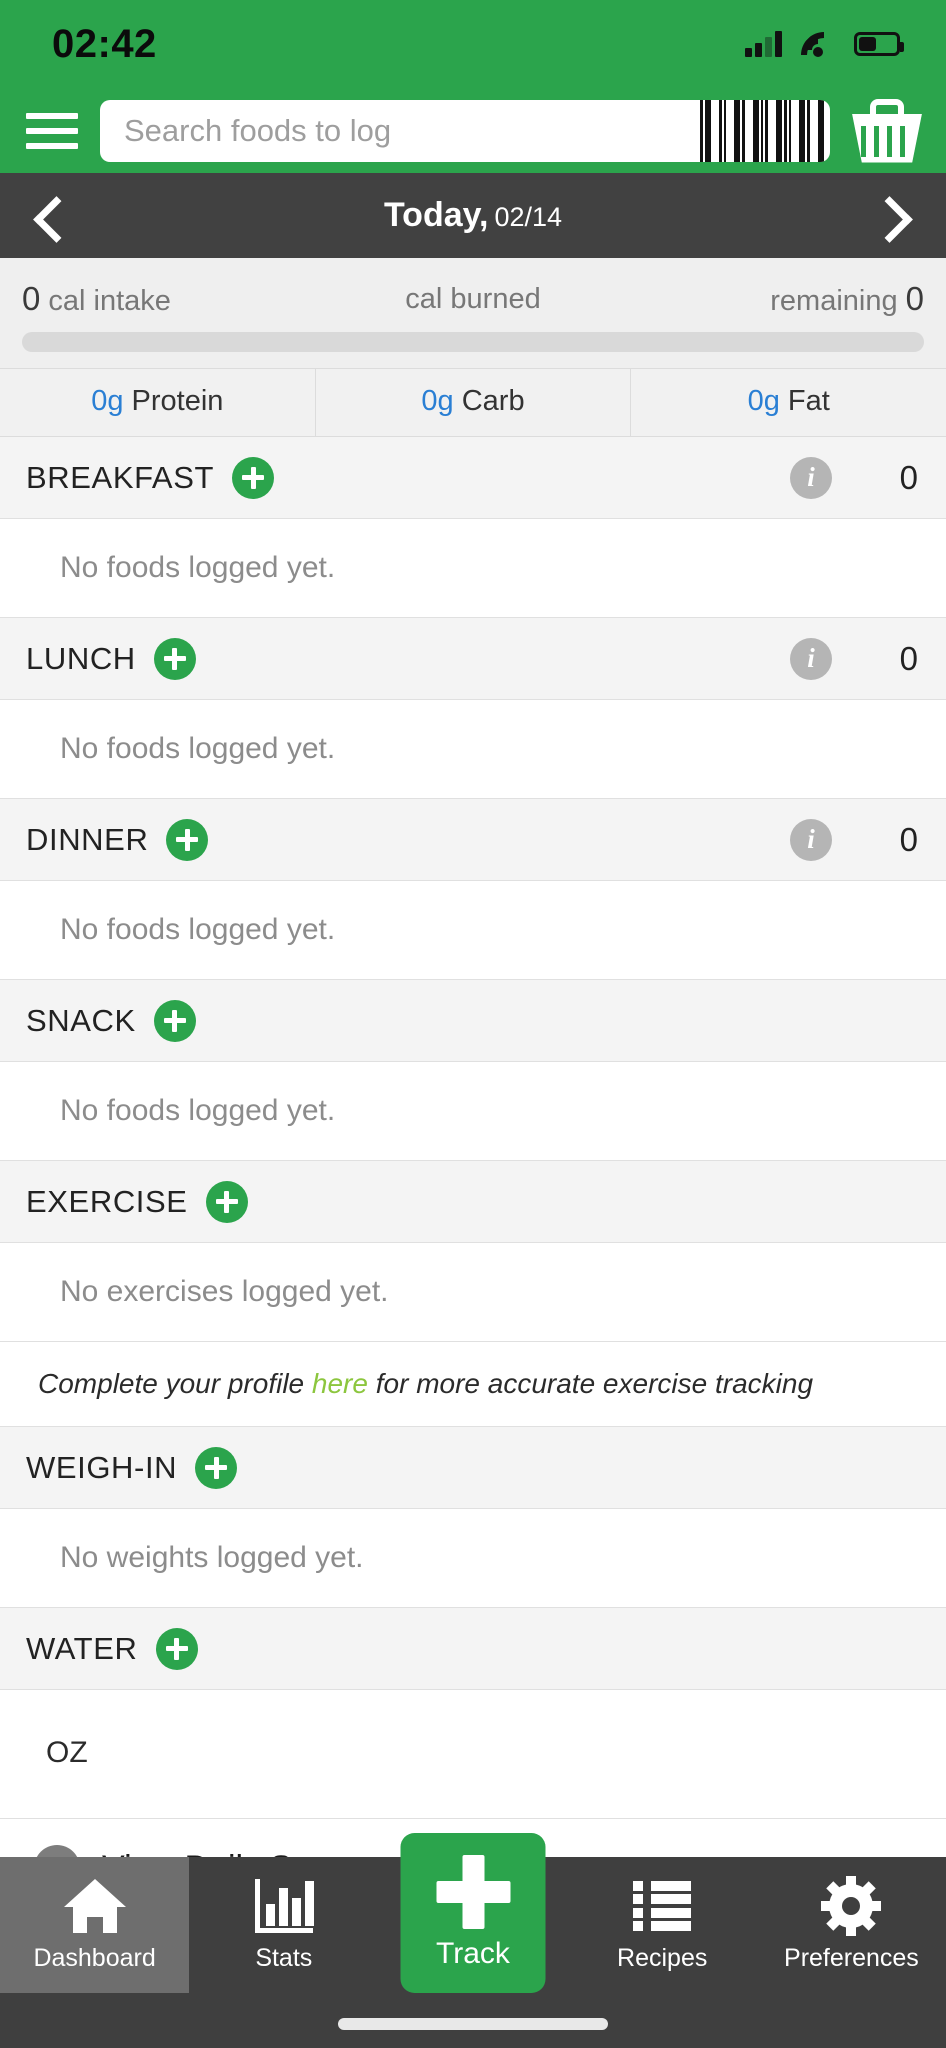  Describe the element at coordinates (834, 301) in the screenshot. I see `cal-remaining-label: remaining` at that location.